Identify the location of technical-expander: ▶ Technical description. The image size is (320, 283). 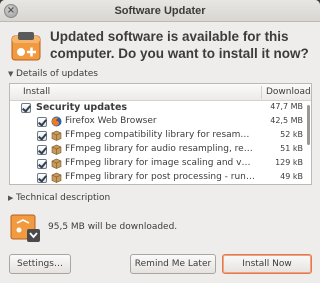
(59, 198).